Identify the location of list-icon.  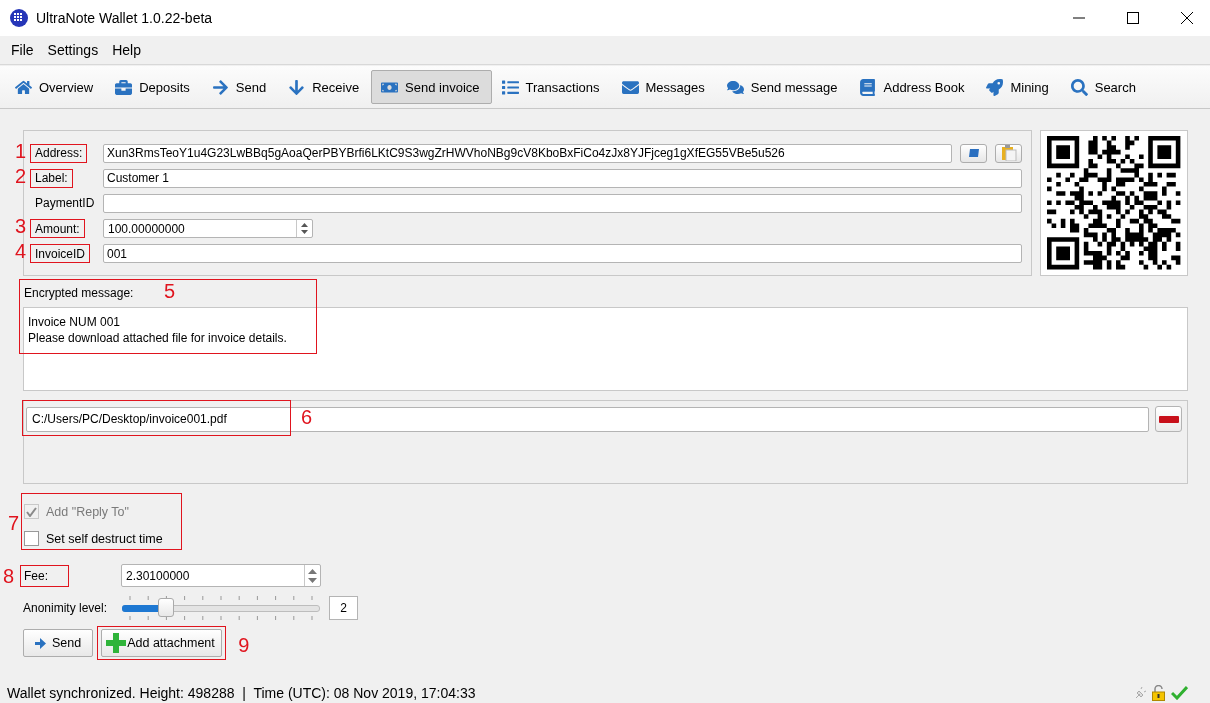
(510, 87).